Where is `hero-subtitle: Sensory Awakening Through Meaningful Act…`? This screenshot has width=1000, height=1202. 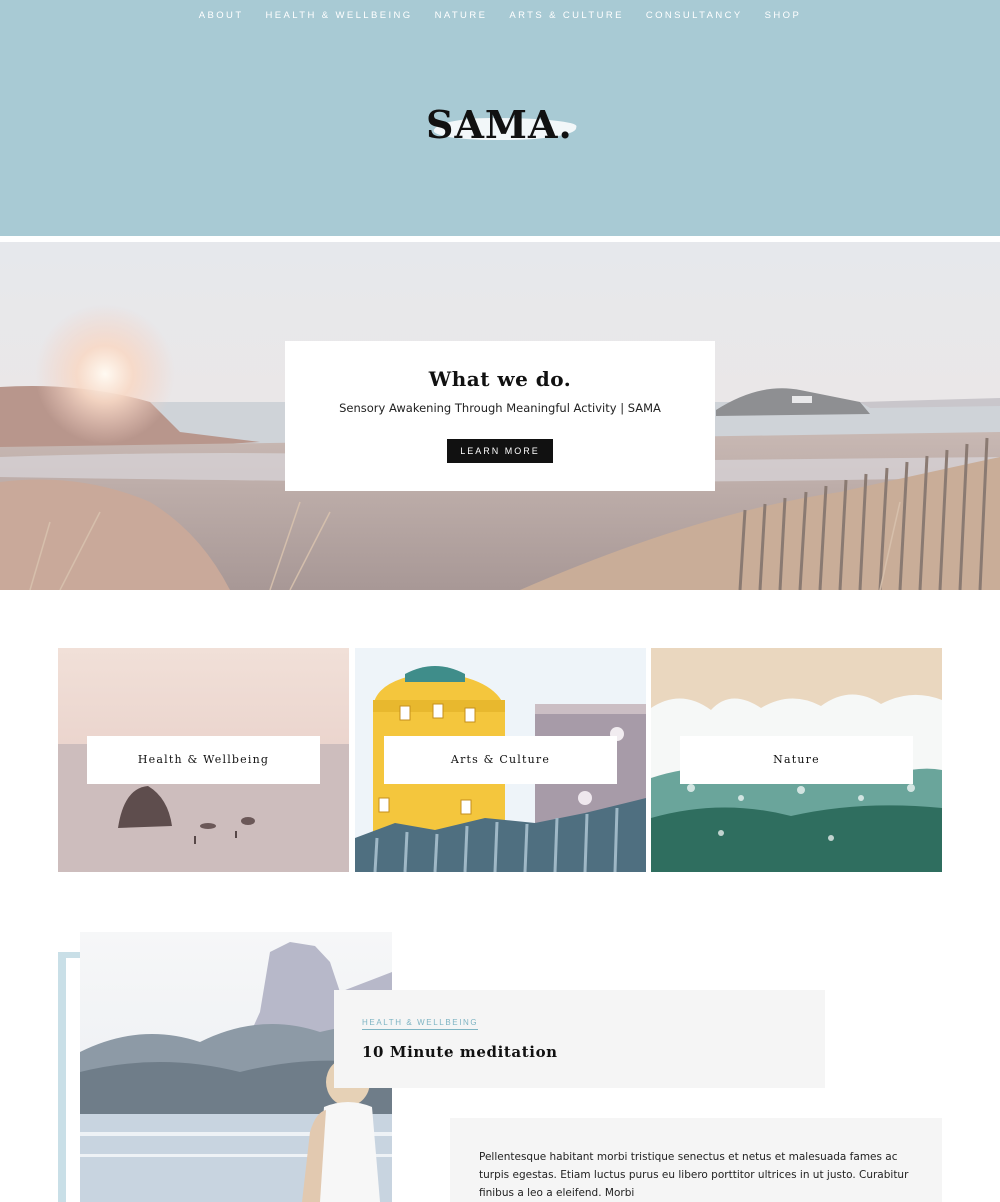 hero-subtitle: Sensory Awakening Through Meaningful Act… is located at coordinates (500, 408).